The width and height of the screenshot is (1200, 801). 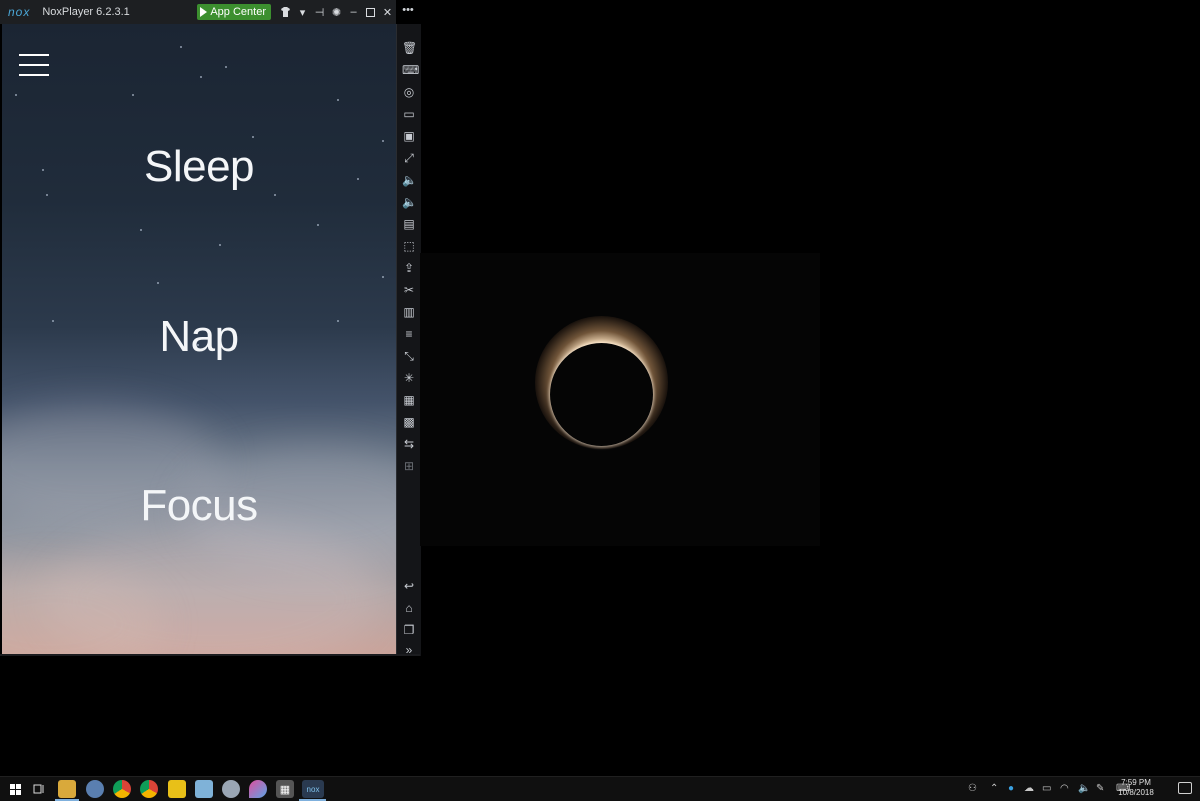 What do you see at coordinates (409, 92) in the screenshot?
I see `location-icon: ◎` at bounding box center [409, 92].